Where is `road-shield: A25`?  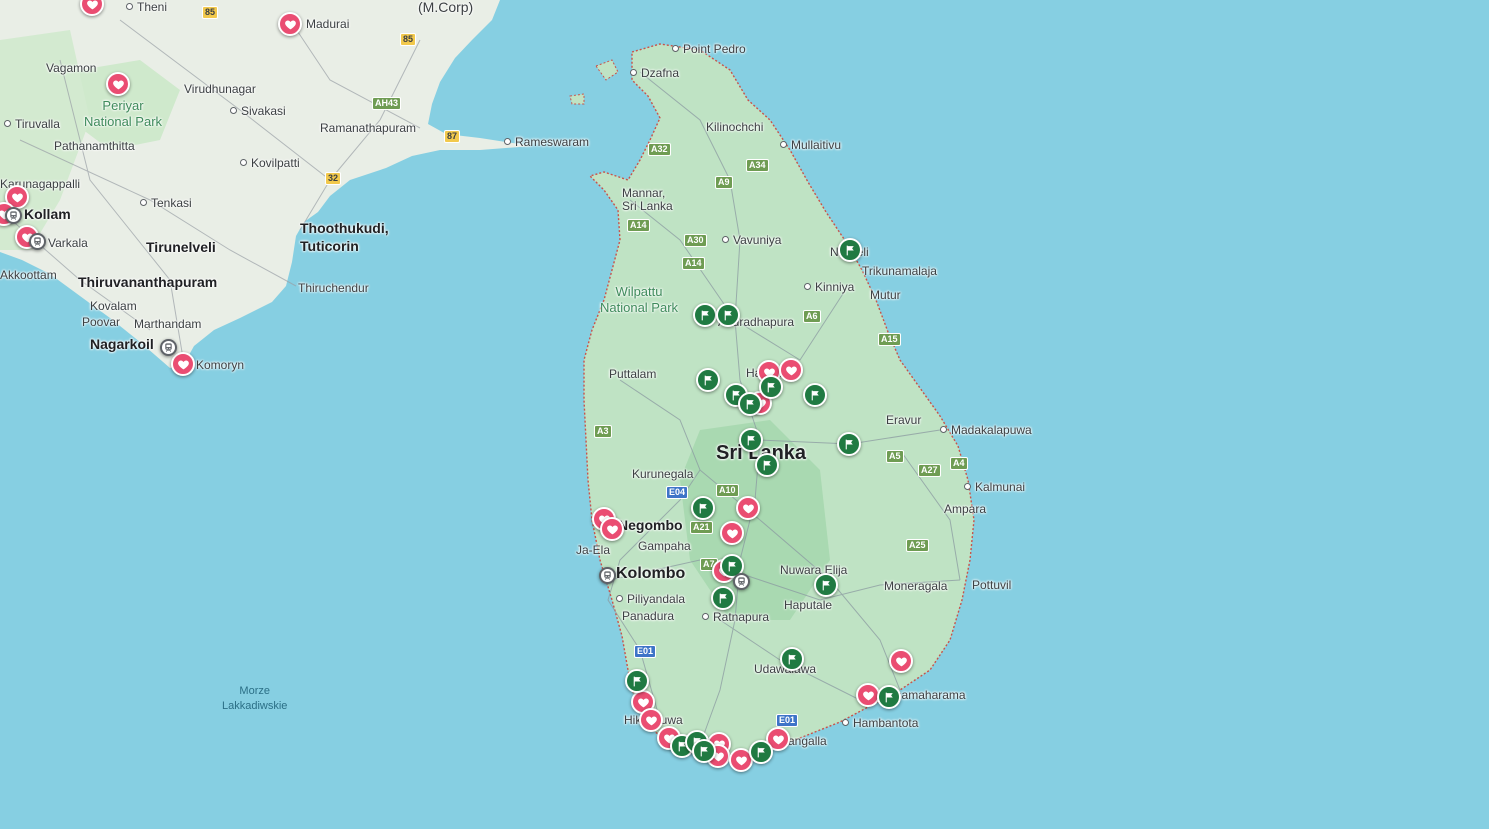
road-shield: A25 is located at coordinates (917, 545).